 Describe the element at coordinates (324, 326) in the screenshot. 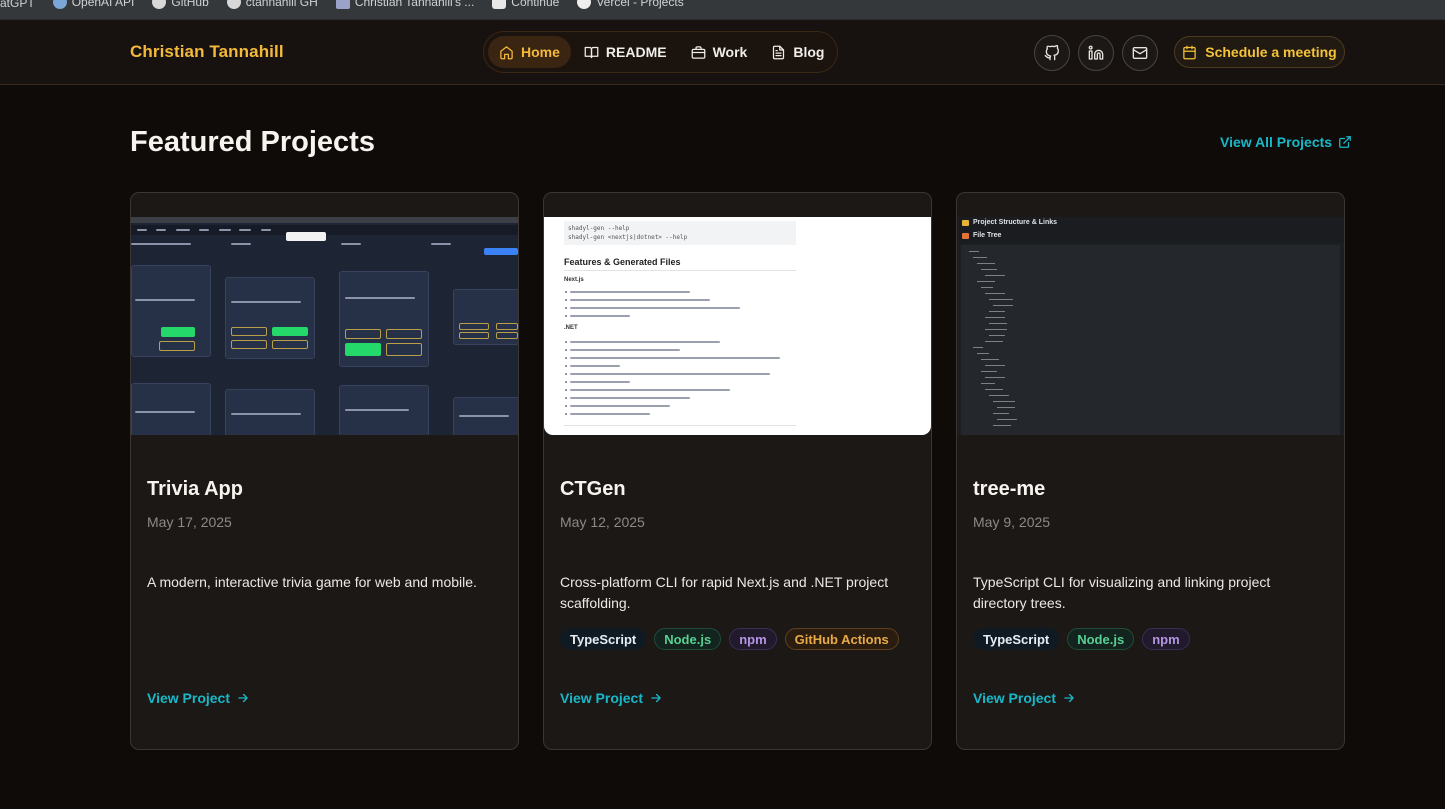

I see `project-thumbnail` at that location.